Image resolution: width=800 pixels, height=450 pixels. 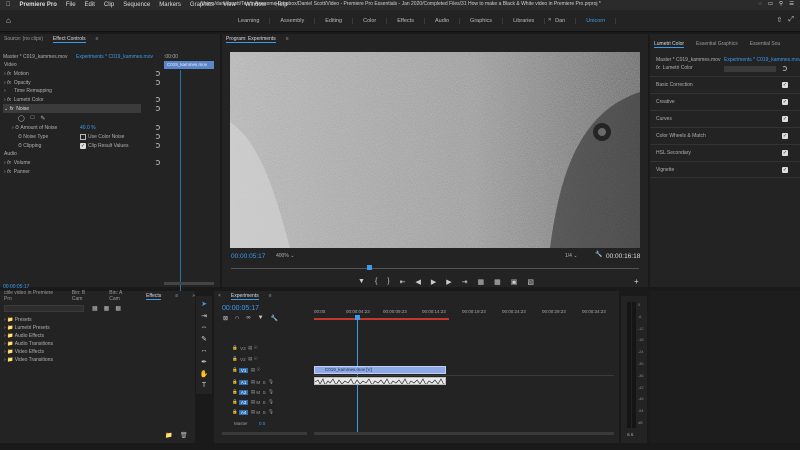 I want to click on go-to-out-icon: ⇥, so click(x=465, y=282).